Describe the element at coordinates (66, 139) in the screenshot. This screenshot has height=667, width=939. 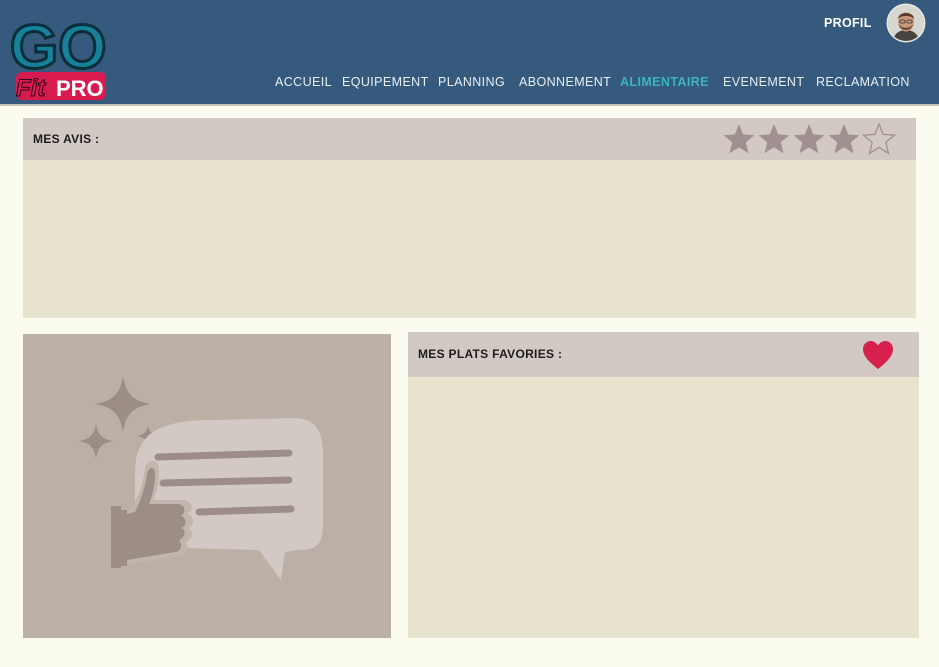
I see `reviews-title: MES AVIS :` at that location.